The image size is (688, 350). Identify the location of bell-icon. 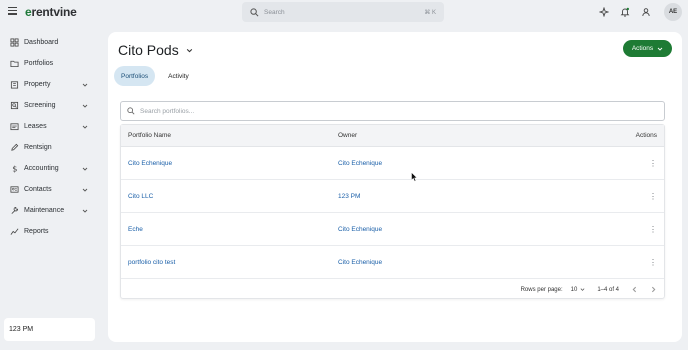
(625, 12).